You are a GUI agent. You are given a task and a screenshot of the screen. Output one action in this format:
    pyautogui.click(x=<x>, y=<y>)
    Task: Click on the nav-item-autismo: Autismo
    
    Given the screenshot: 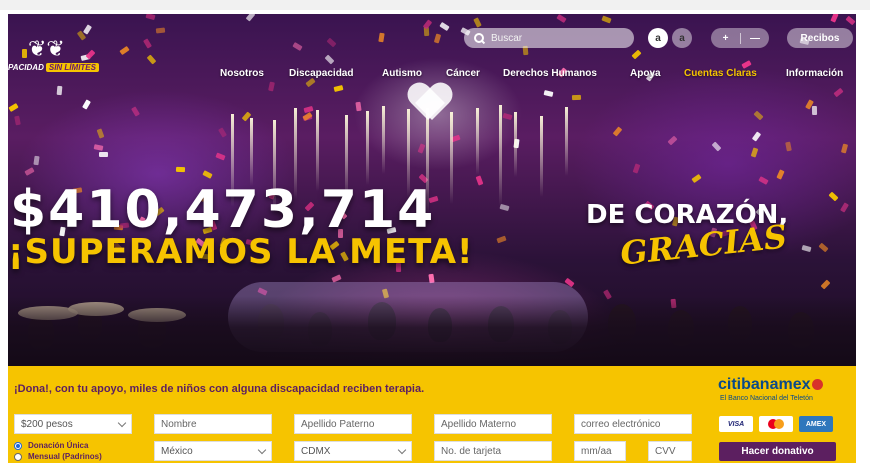 What is the action you would take?
    pyautogui.click(x=402, y=73)
    